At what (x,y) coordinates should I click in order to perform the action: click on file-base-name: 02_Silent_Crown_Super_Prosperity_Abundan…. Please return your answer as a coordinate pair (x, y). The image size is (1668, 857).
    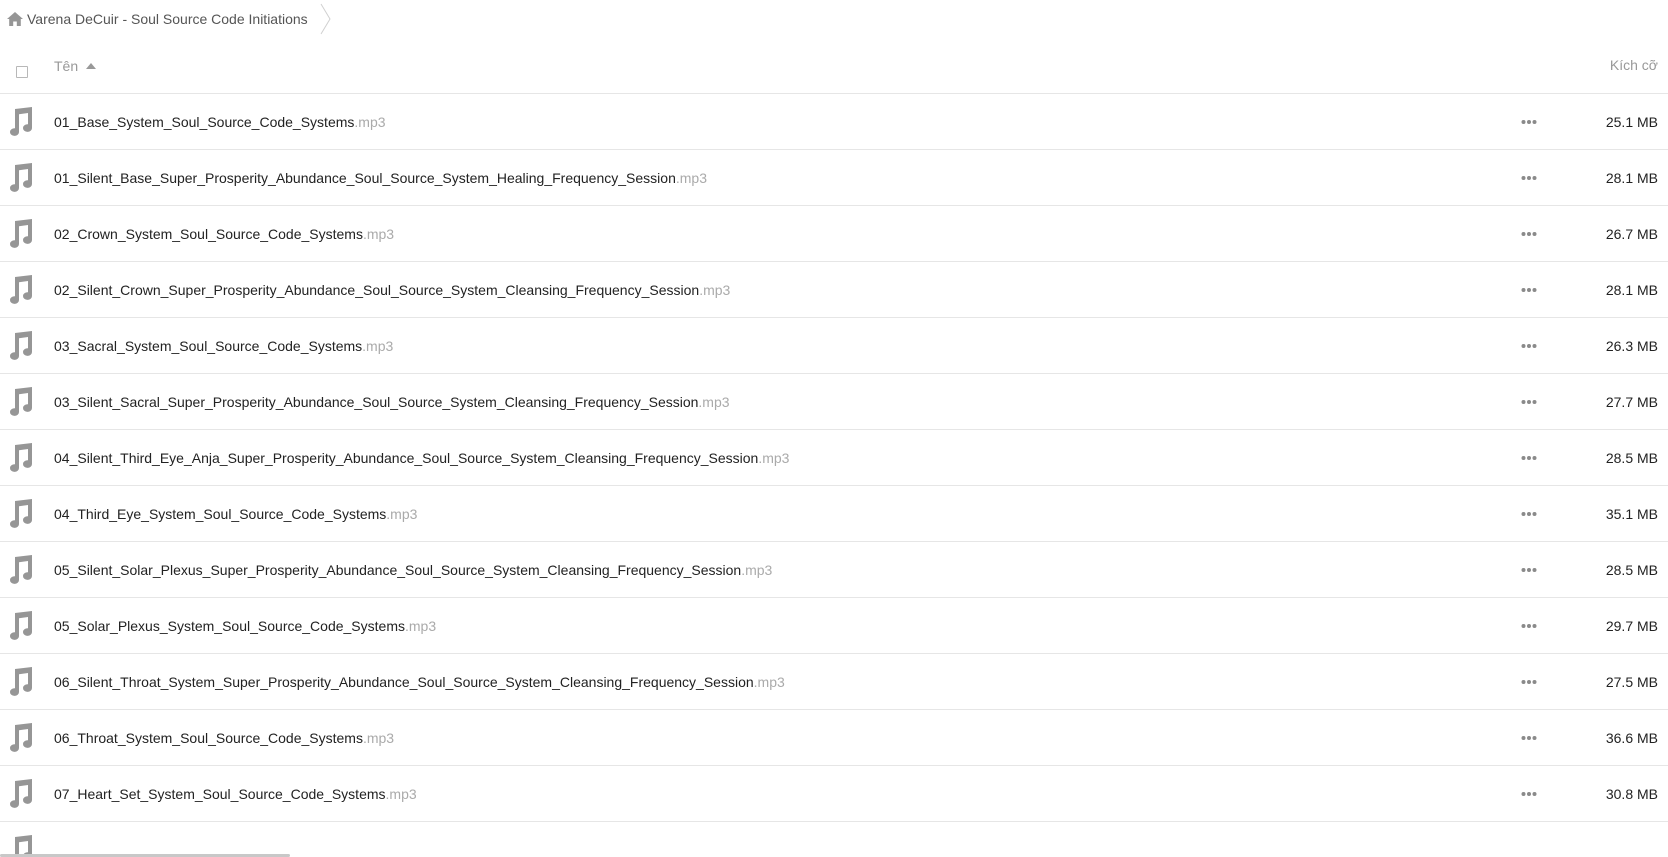
    Looking at the image, I should click on (377, 290).